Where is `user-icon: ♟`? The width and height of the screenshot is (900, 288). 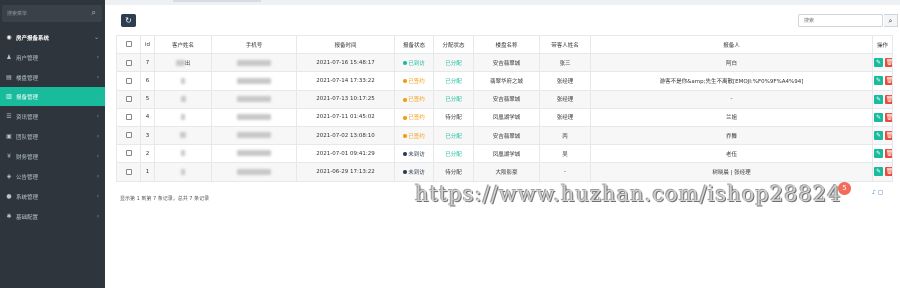
user-icon: ♟ is located at coordinates (9, 57).